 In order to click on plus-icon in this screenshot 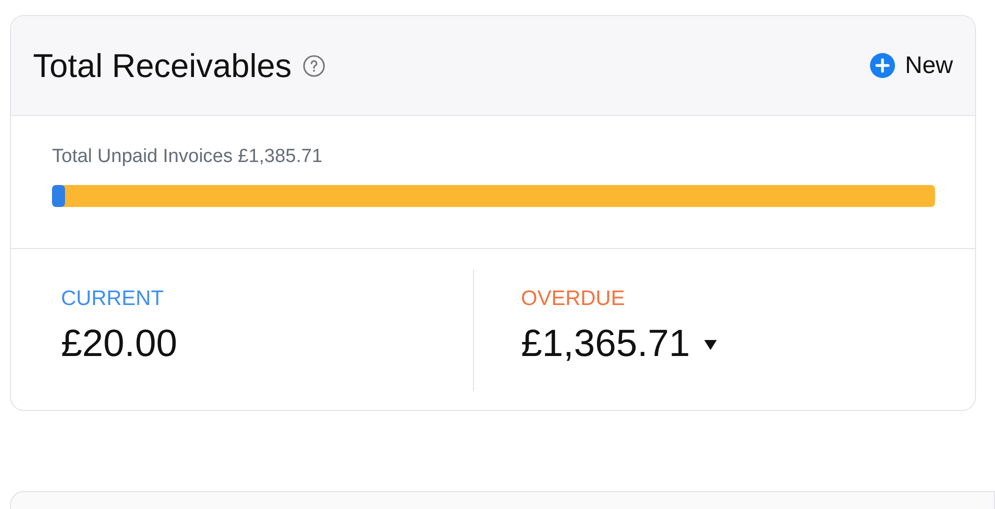, I will do `click(882, 65)`.